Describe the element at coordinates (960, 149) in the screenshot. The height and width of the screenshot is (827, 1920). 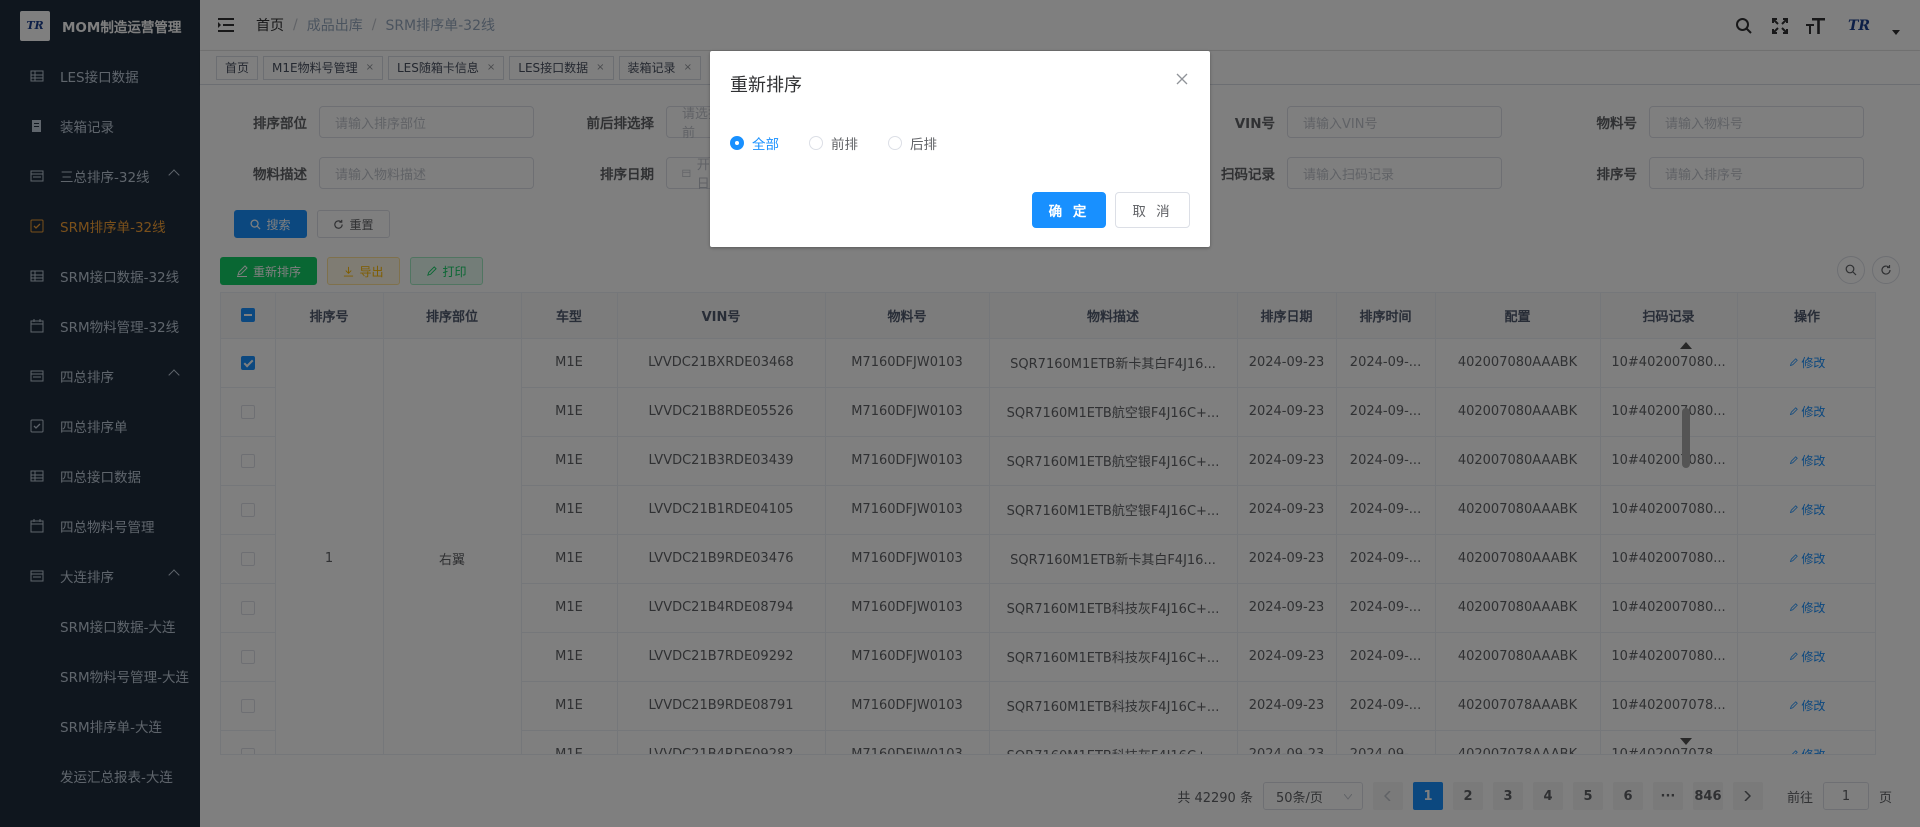
I see `resort-dialog: 重新排序 全部 前排 后排 确 定 取 消` at that location.